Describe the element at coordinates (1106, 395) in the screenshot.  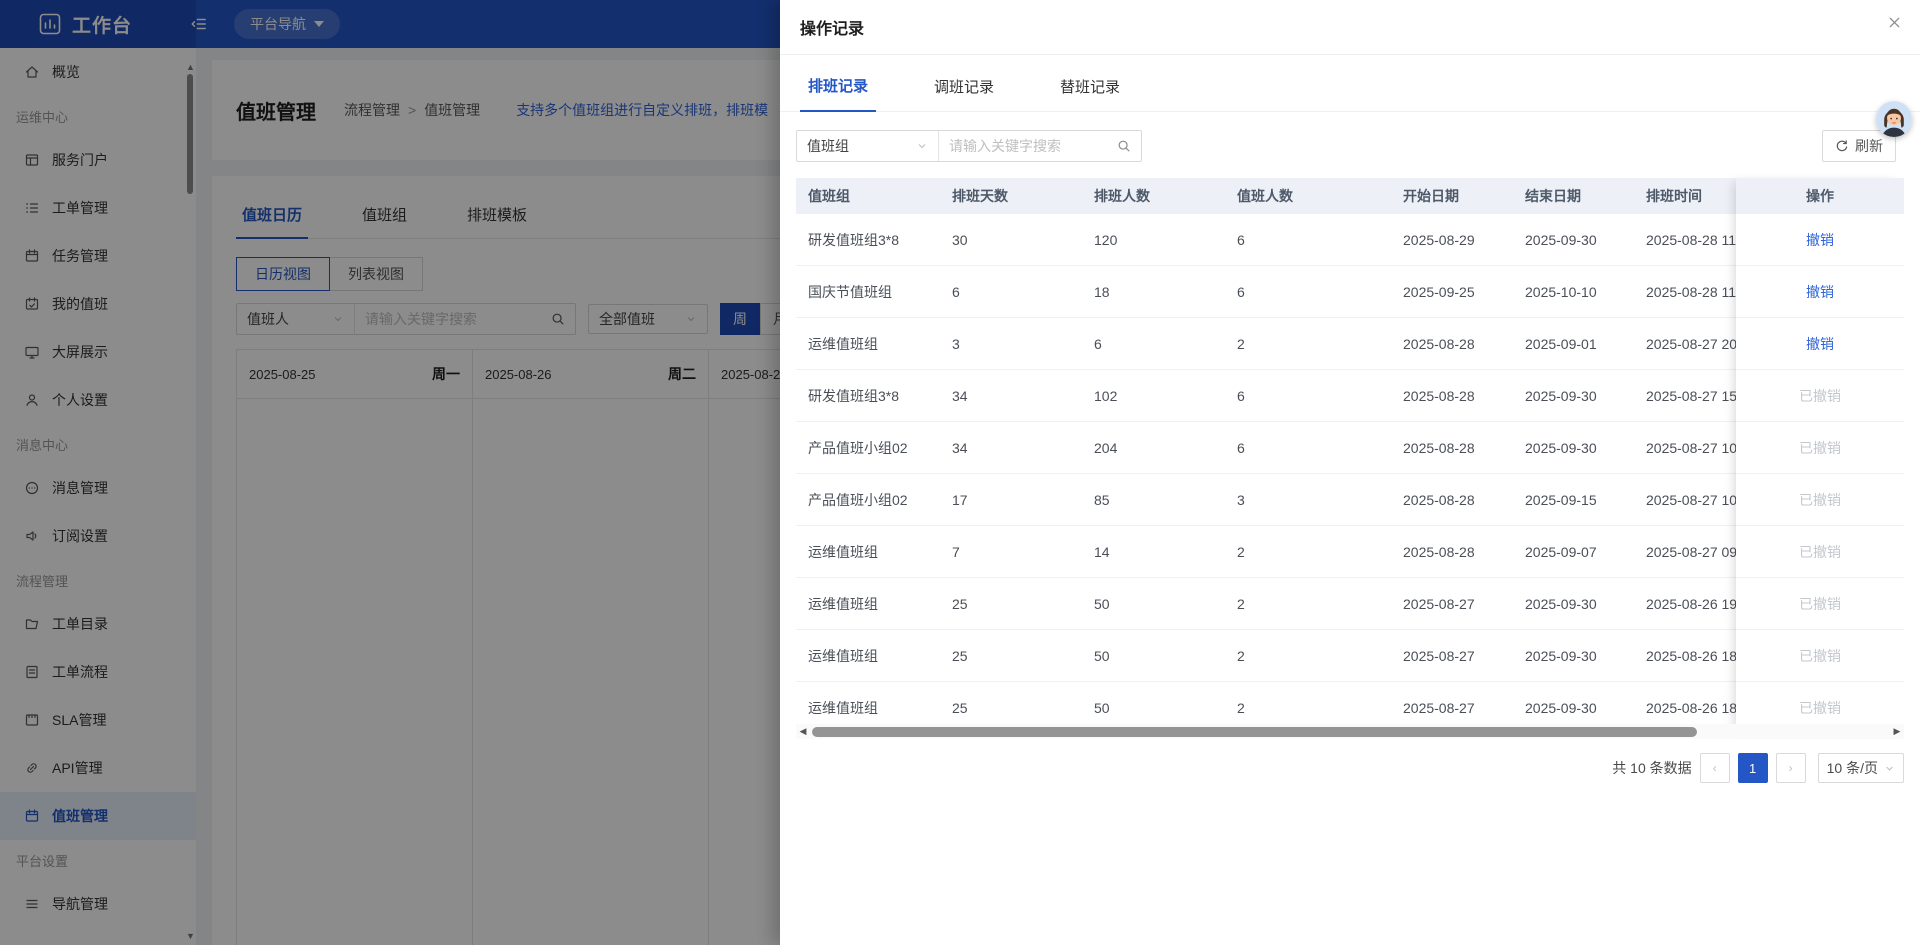
I see `cell-people: 102` at that location.